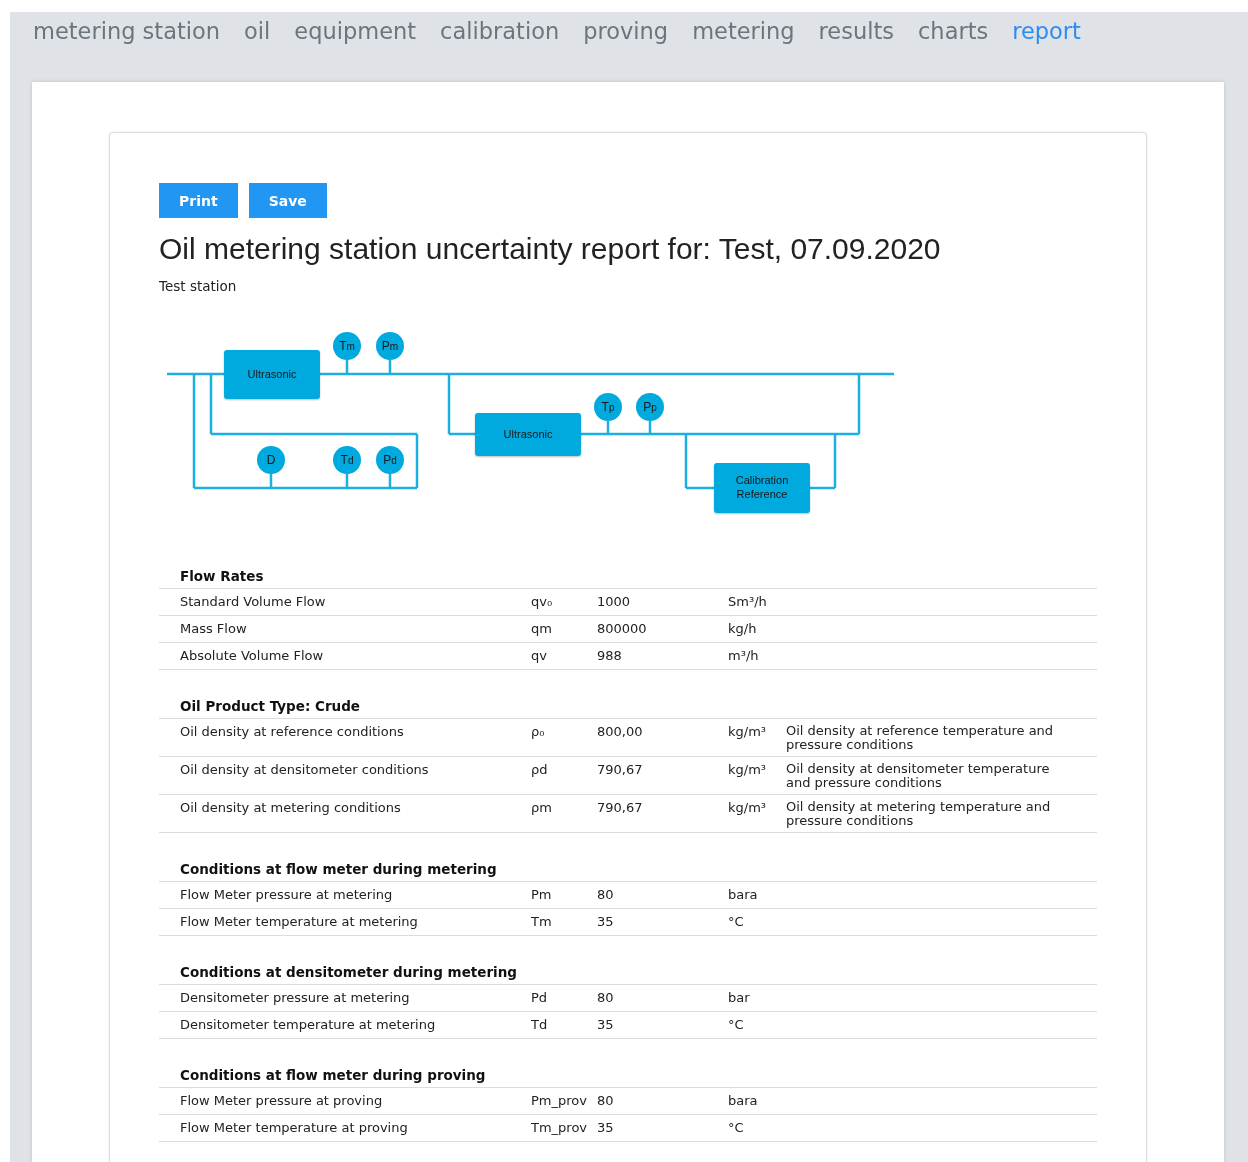 This screenshot has height=1162, width=1248. Describe the element at coordinates (305, 770) in the screenshot. I see `row-label: Oil density at densitometer conditions` at that location.